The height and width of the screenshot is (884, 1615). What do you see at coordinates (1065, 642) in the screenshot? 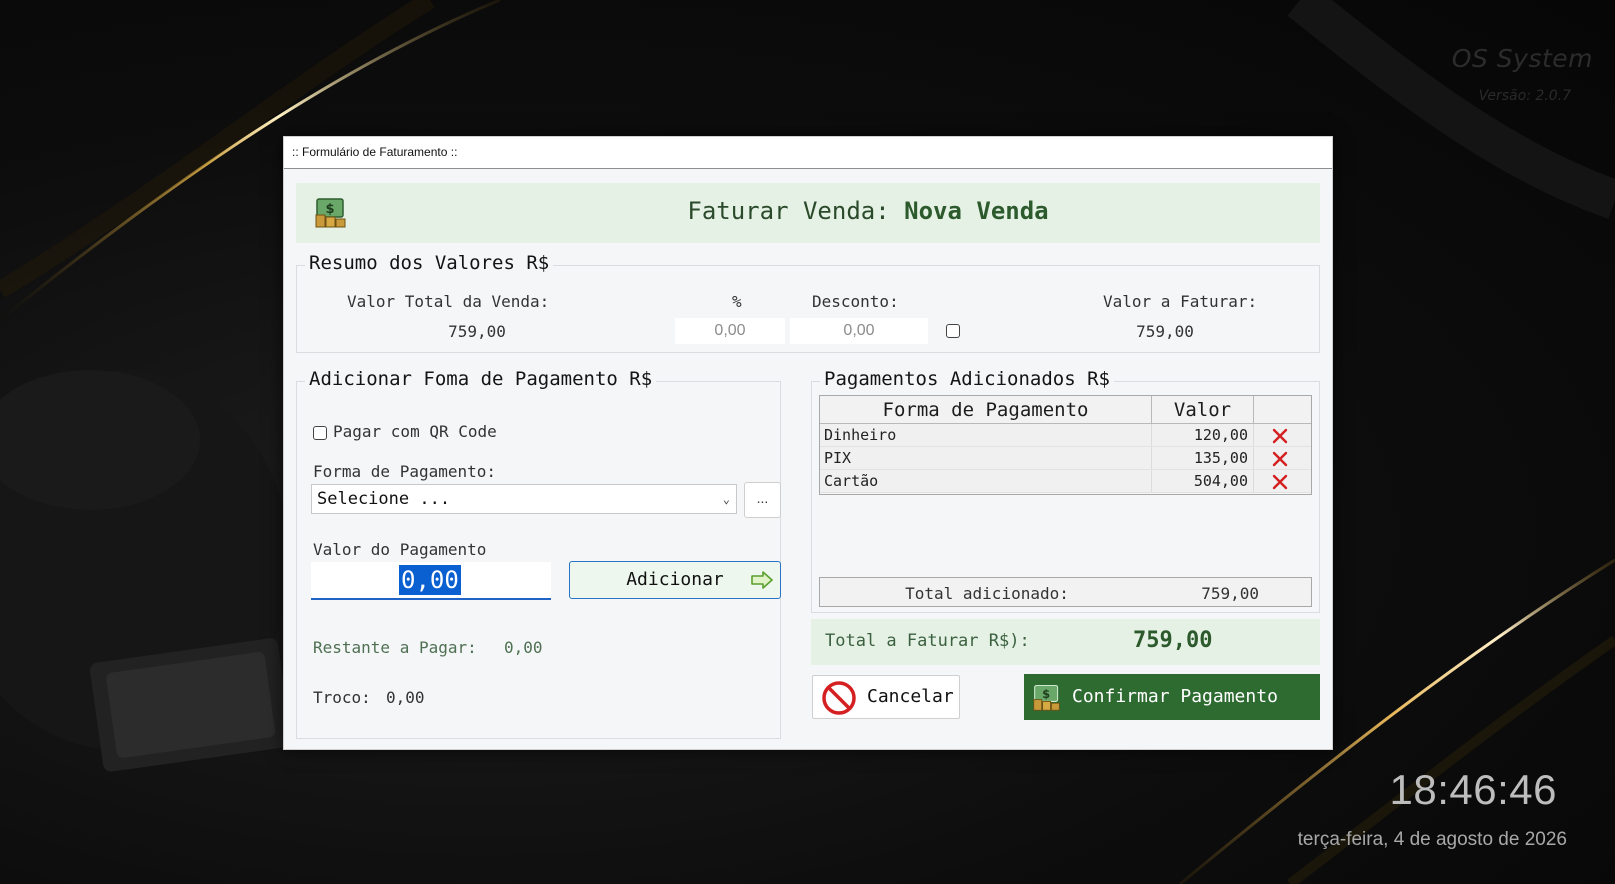
I see `total-to-bill-band: Total a Faturar R$): 759,00` at bounding box center [1065, 642].